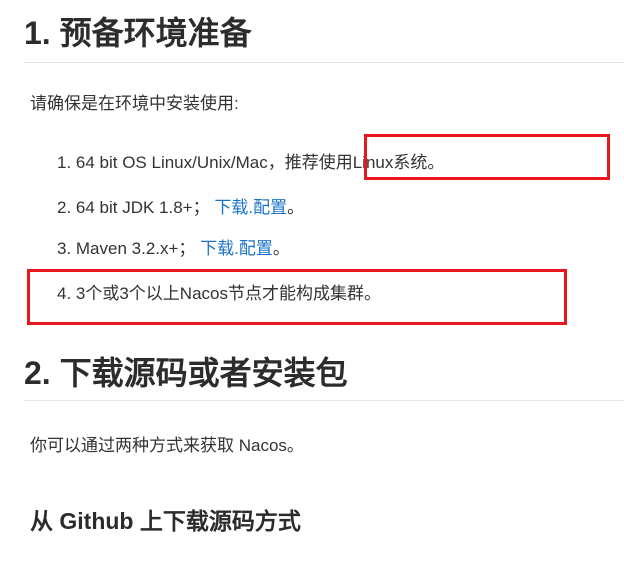 This screenshot has width=624, height=562. I want to click on list-item-4-text: 4. 3个或3个以上Nacos节点才能构成集群。, so click(219, 293).